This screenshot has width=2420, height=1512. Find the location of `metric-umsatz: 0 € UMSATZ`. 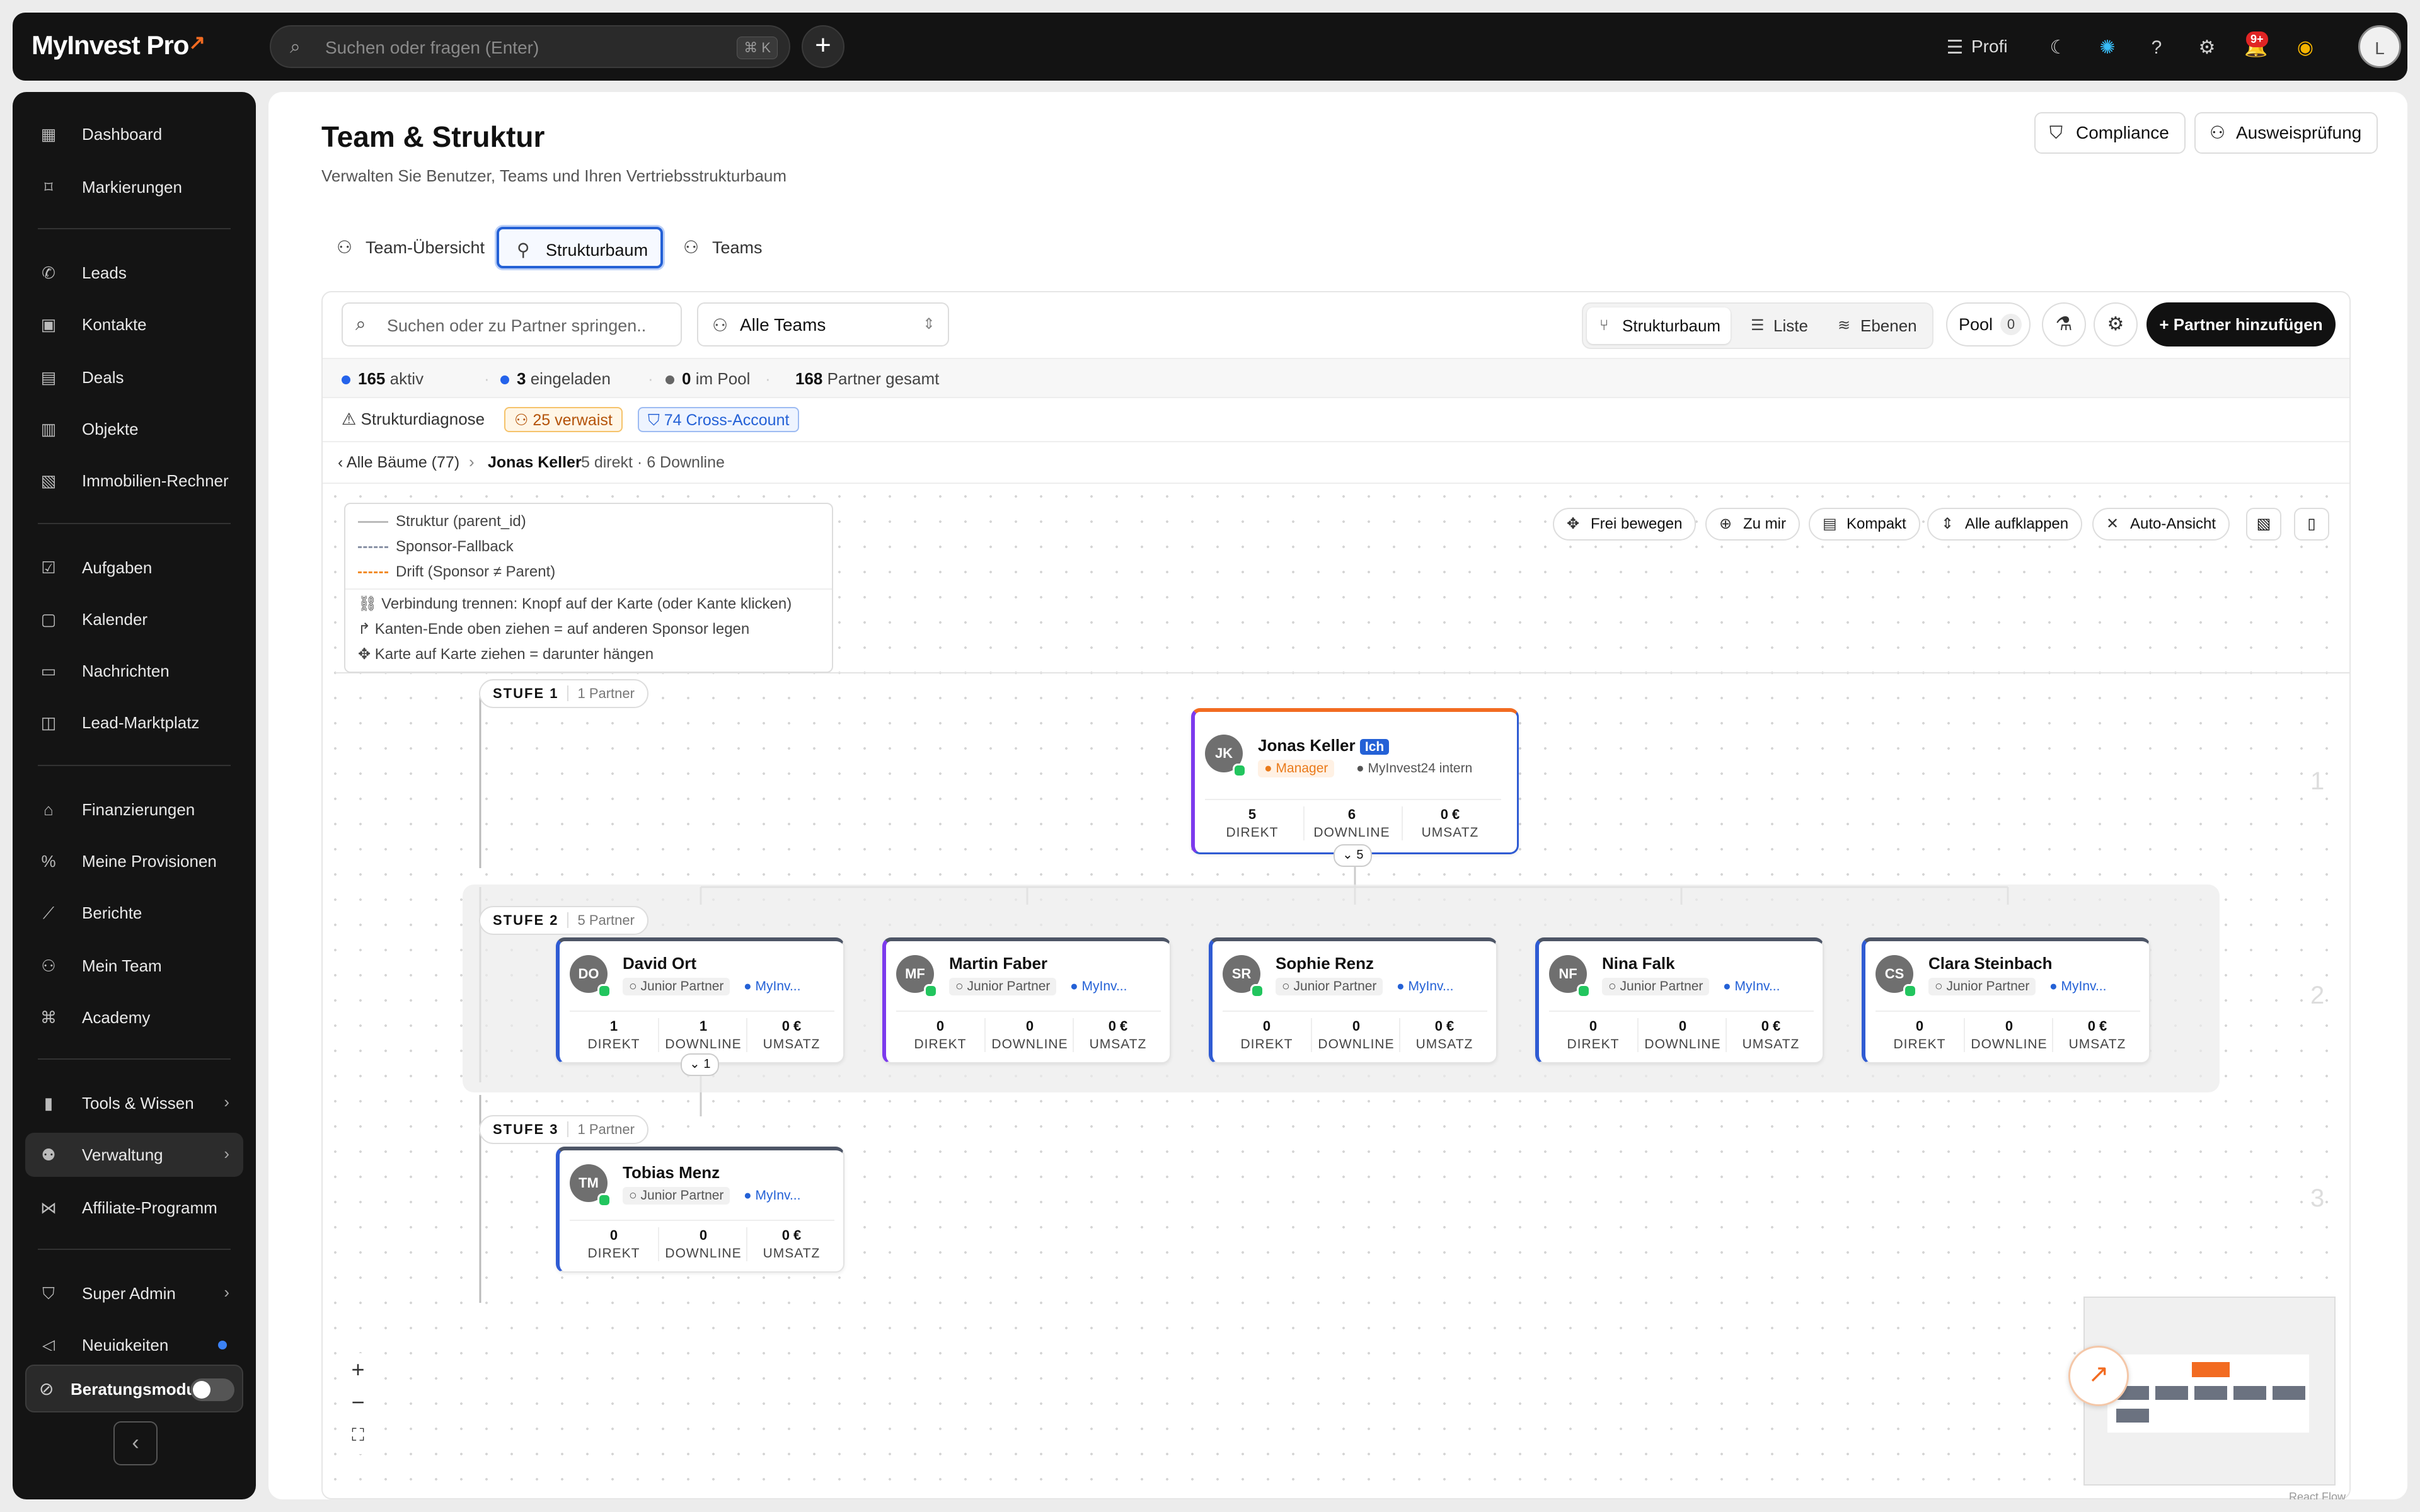

metric-umsatz: 0 € UMSATZ is located at coordinates (2097, 1035).